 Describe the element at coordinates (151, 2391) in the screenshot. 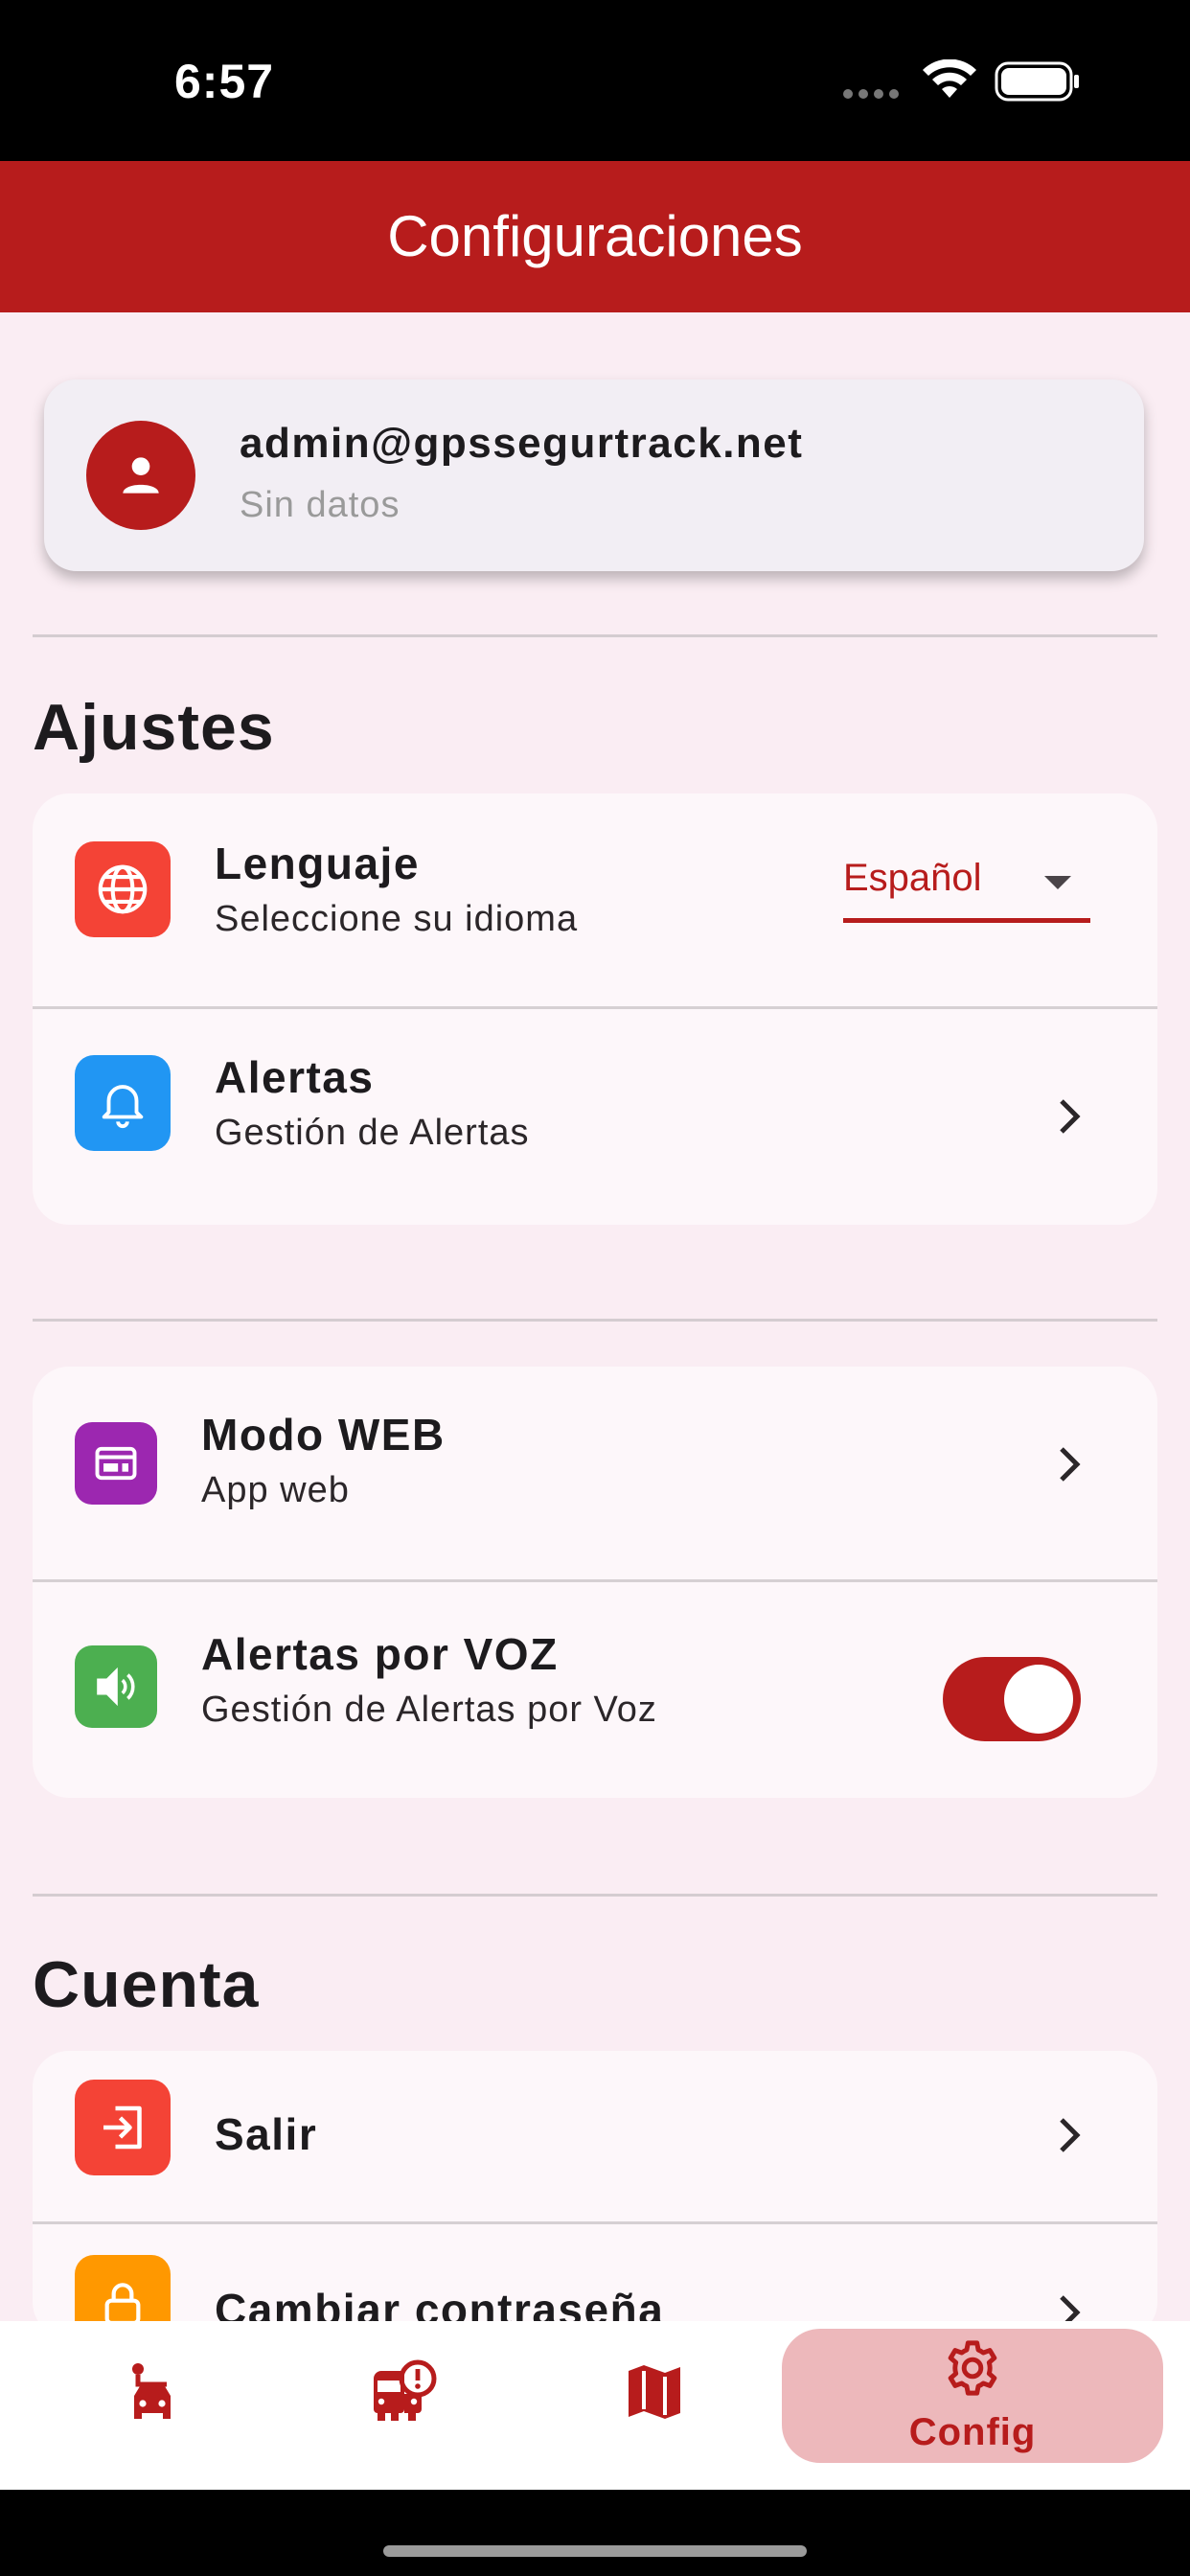

I see `car-icon` at that location.